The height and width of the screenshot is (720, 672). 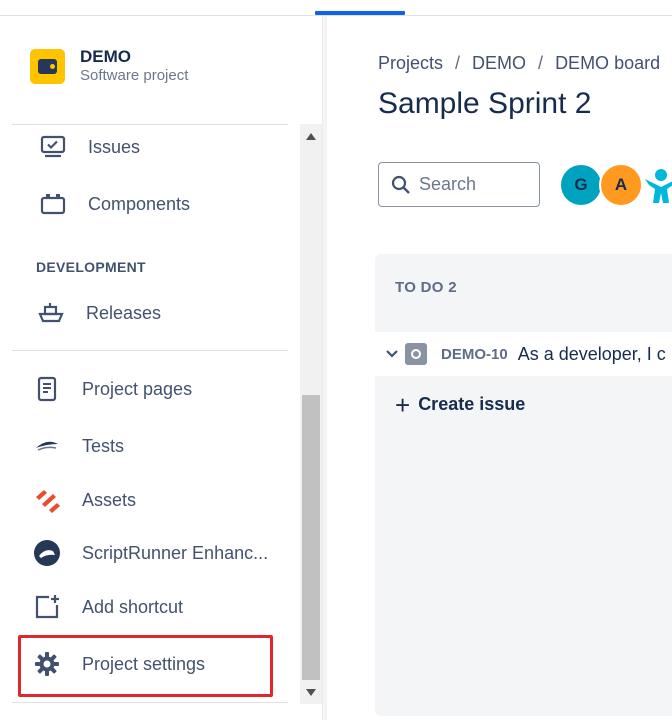 What do you see at coordinates (403, 404) in the screenshot?
I see `plus-icon: +` at bounding box center [403, 404].